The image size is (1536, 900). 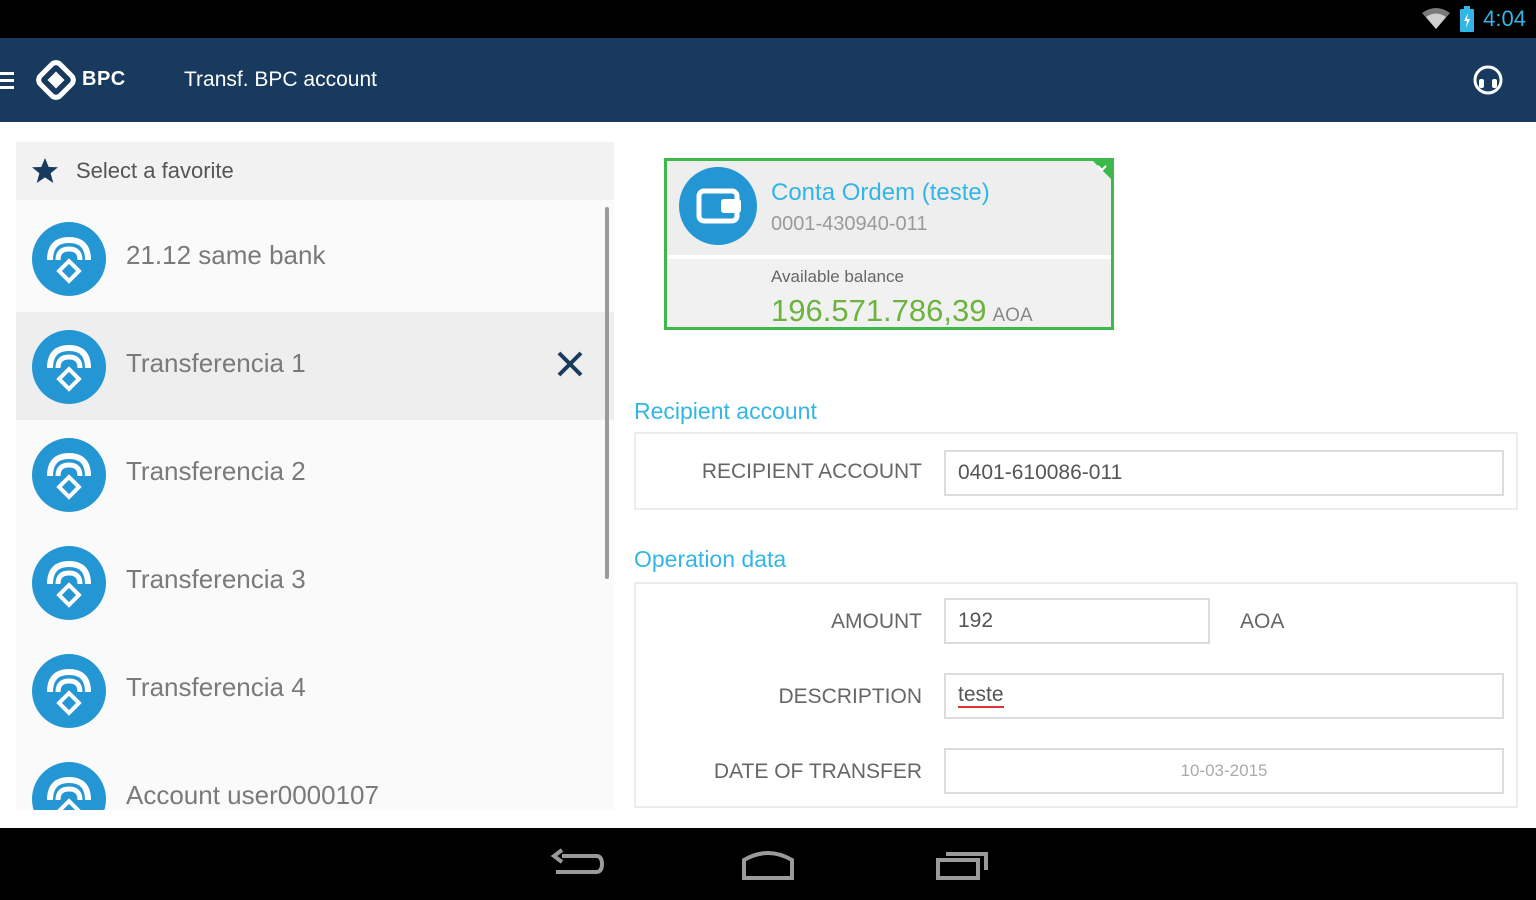 I want to click on list-item: Transferencia 1, so click(x=315, y=366).